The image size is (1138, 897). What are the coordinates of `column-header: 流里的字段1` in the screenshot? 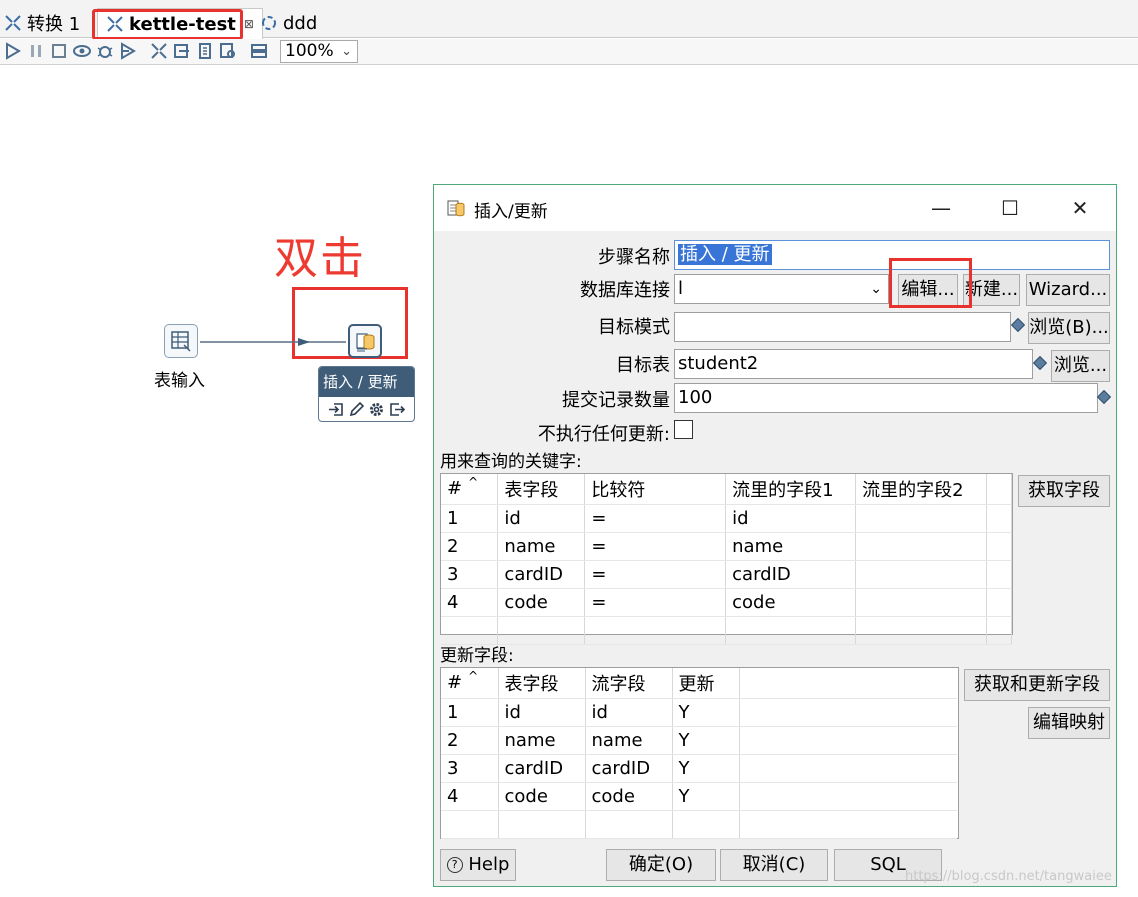 It's located at (791, 489).